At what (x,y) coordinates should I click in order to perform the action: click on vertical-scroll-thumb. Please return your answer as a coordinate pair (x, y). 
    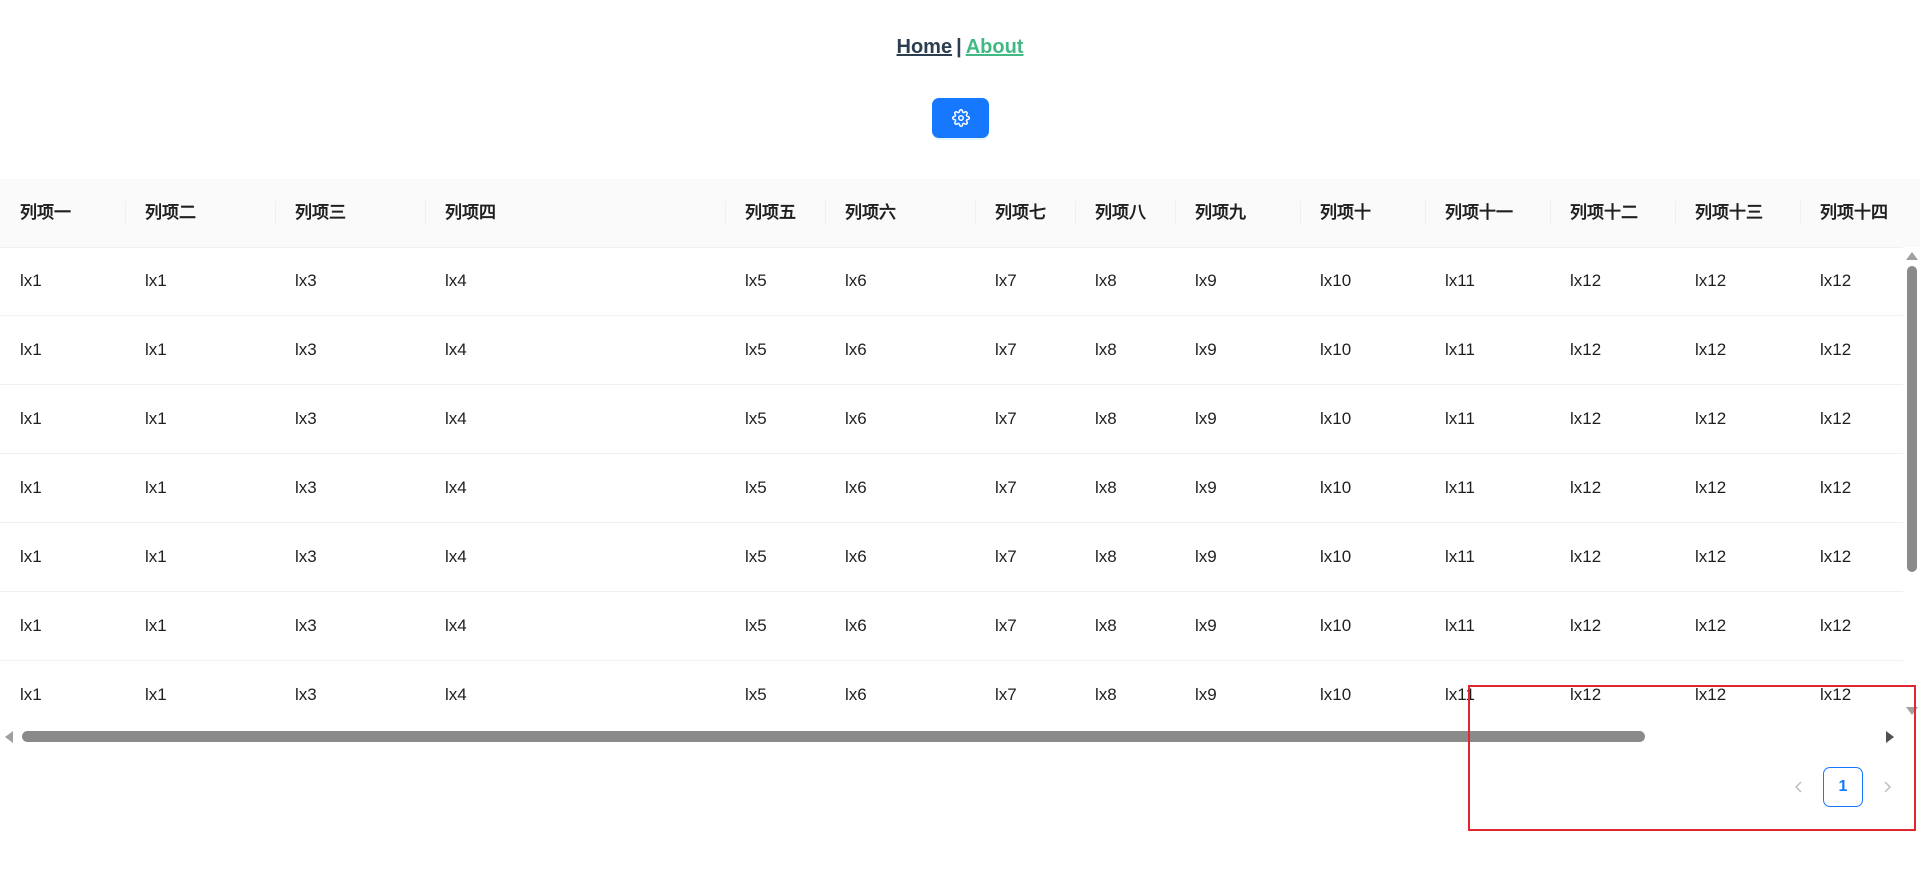
    Looking at the image, I should click on (1912, 419).